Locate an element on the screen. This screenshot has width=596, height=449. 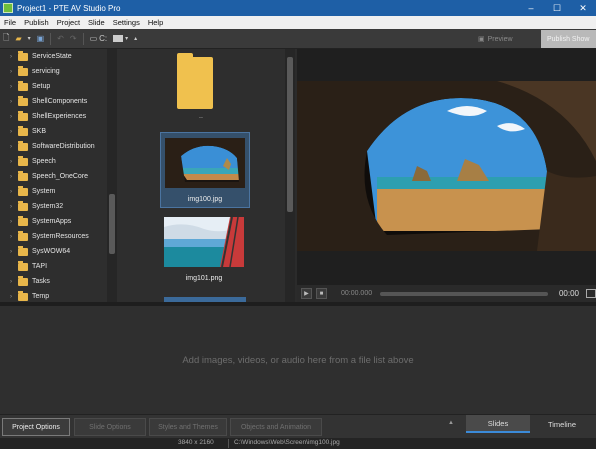
title-bar: Project1 - PTE AV Studio Pro – ☐ ✕ is located at coordinates (298, 8).